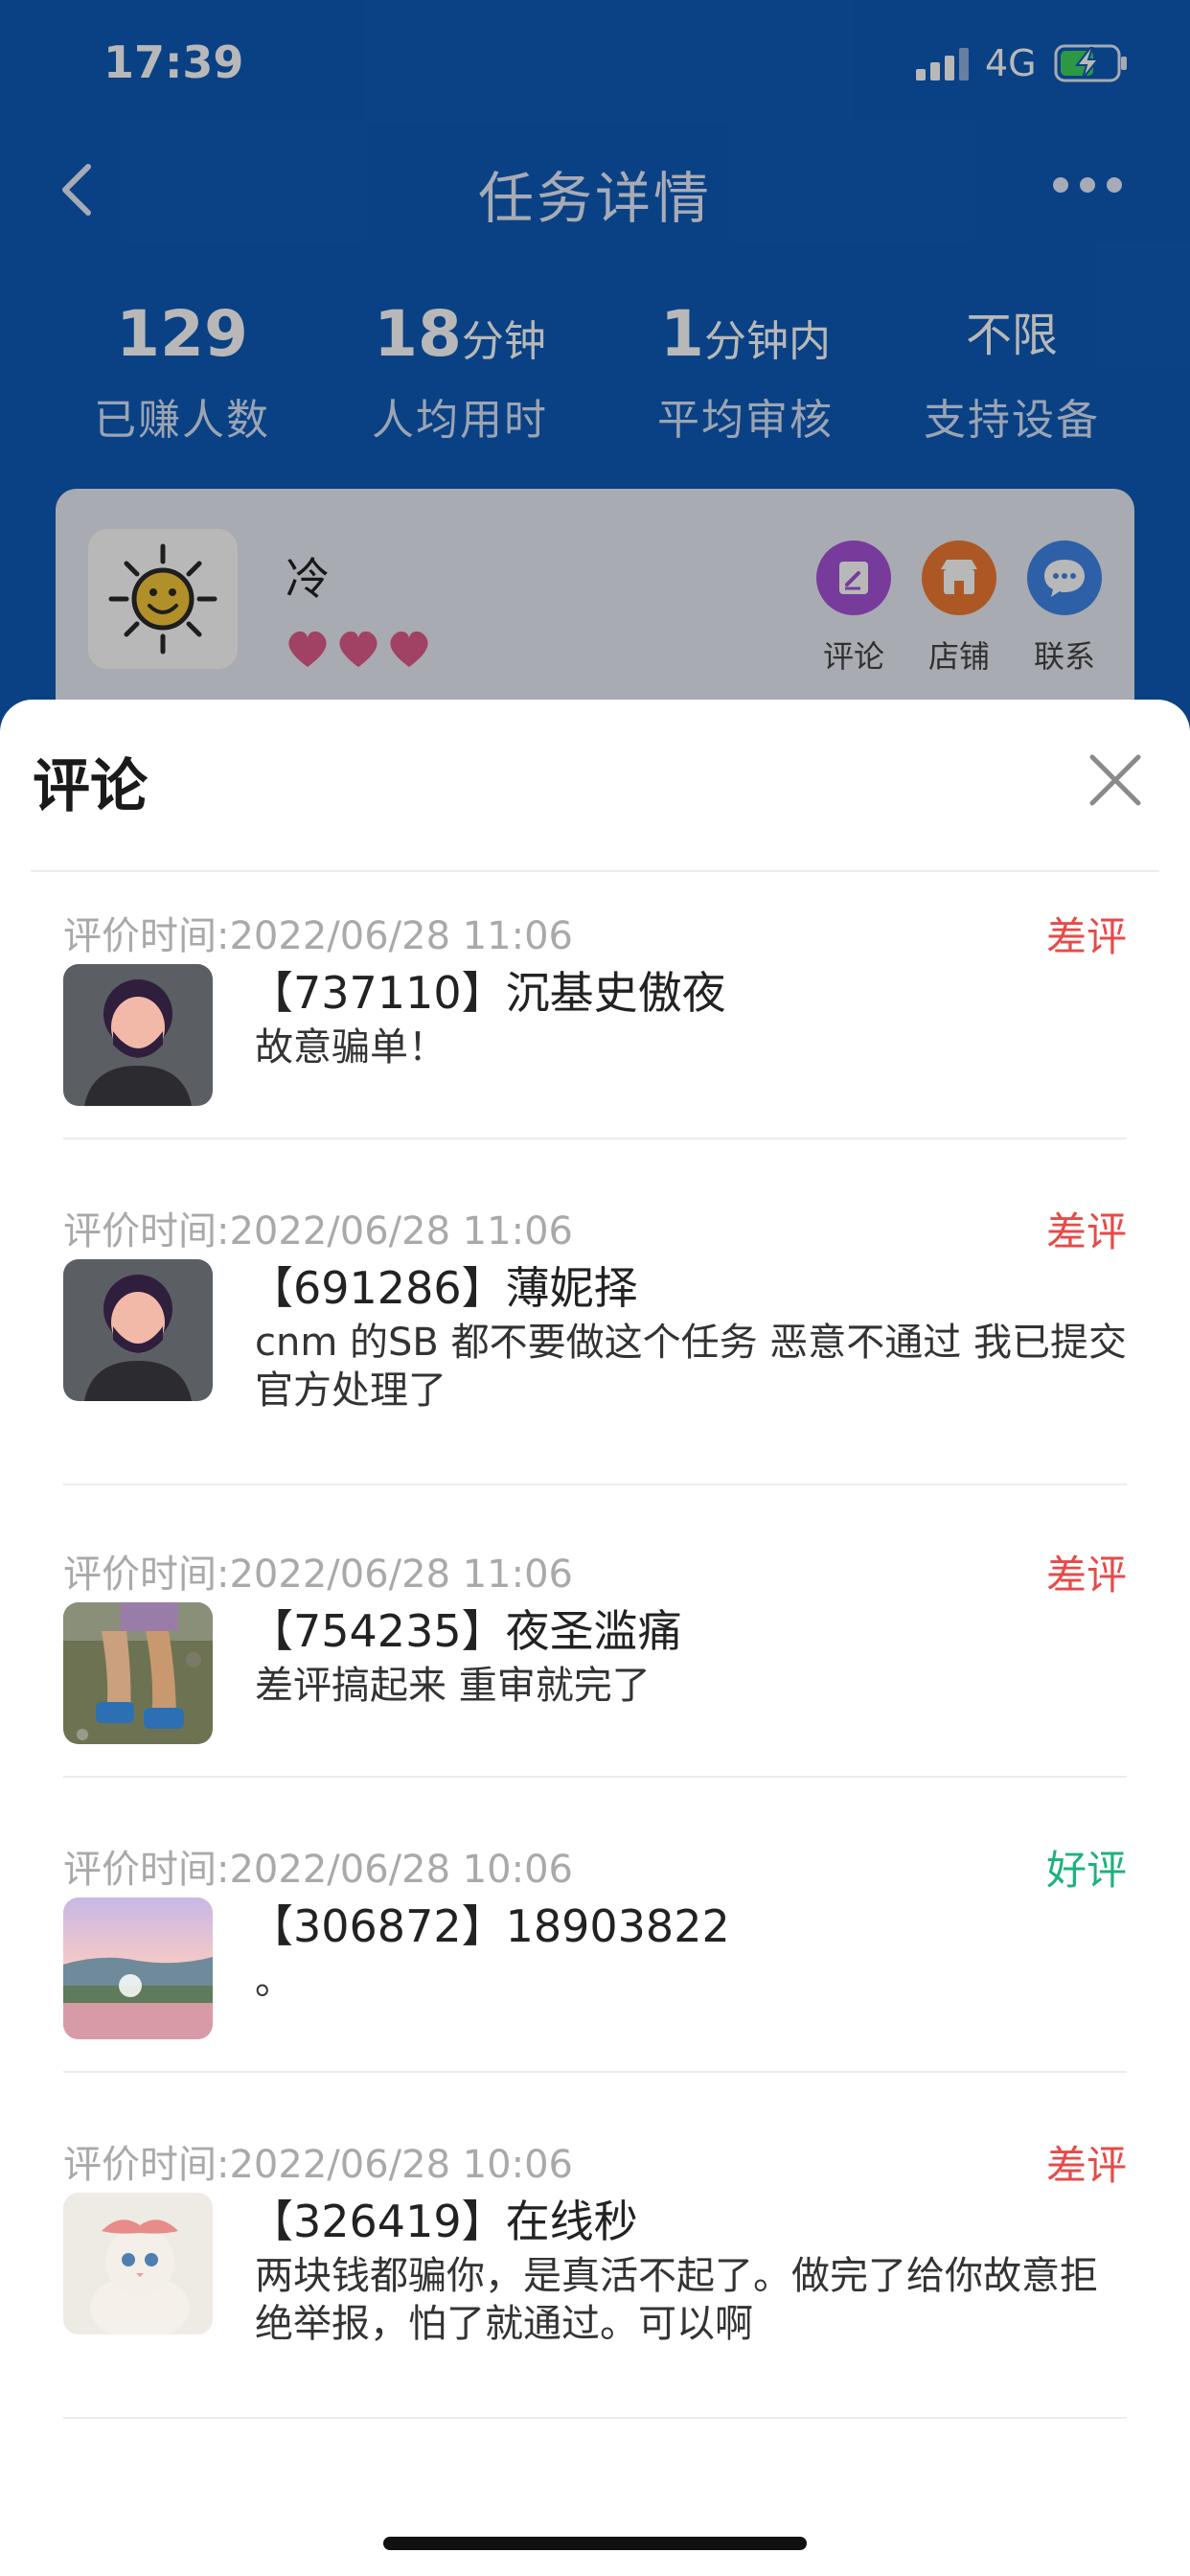 The height and width of the screenshot is (2576, 1190). What do you see at coordinates (1086, 1870) in the screenshot?
I see `review-rating: 好评` at bounding box center [1086, 1870].